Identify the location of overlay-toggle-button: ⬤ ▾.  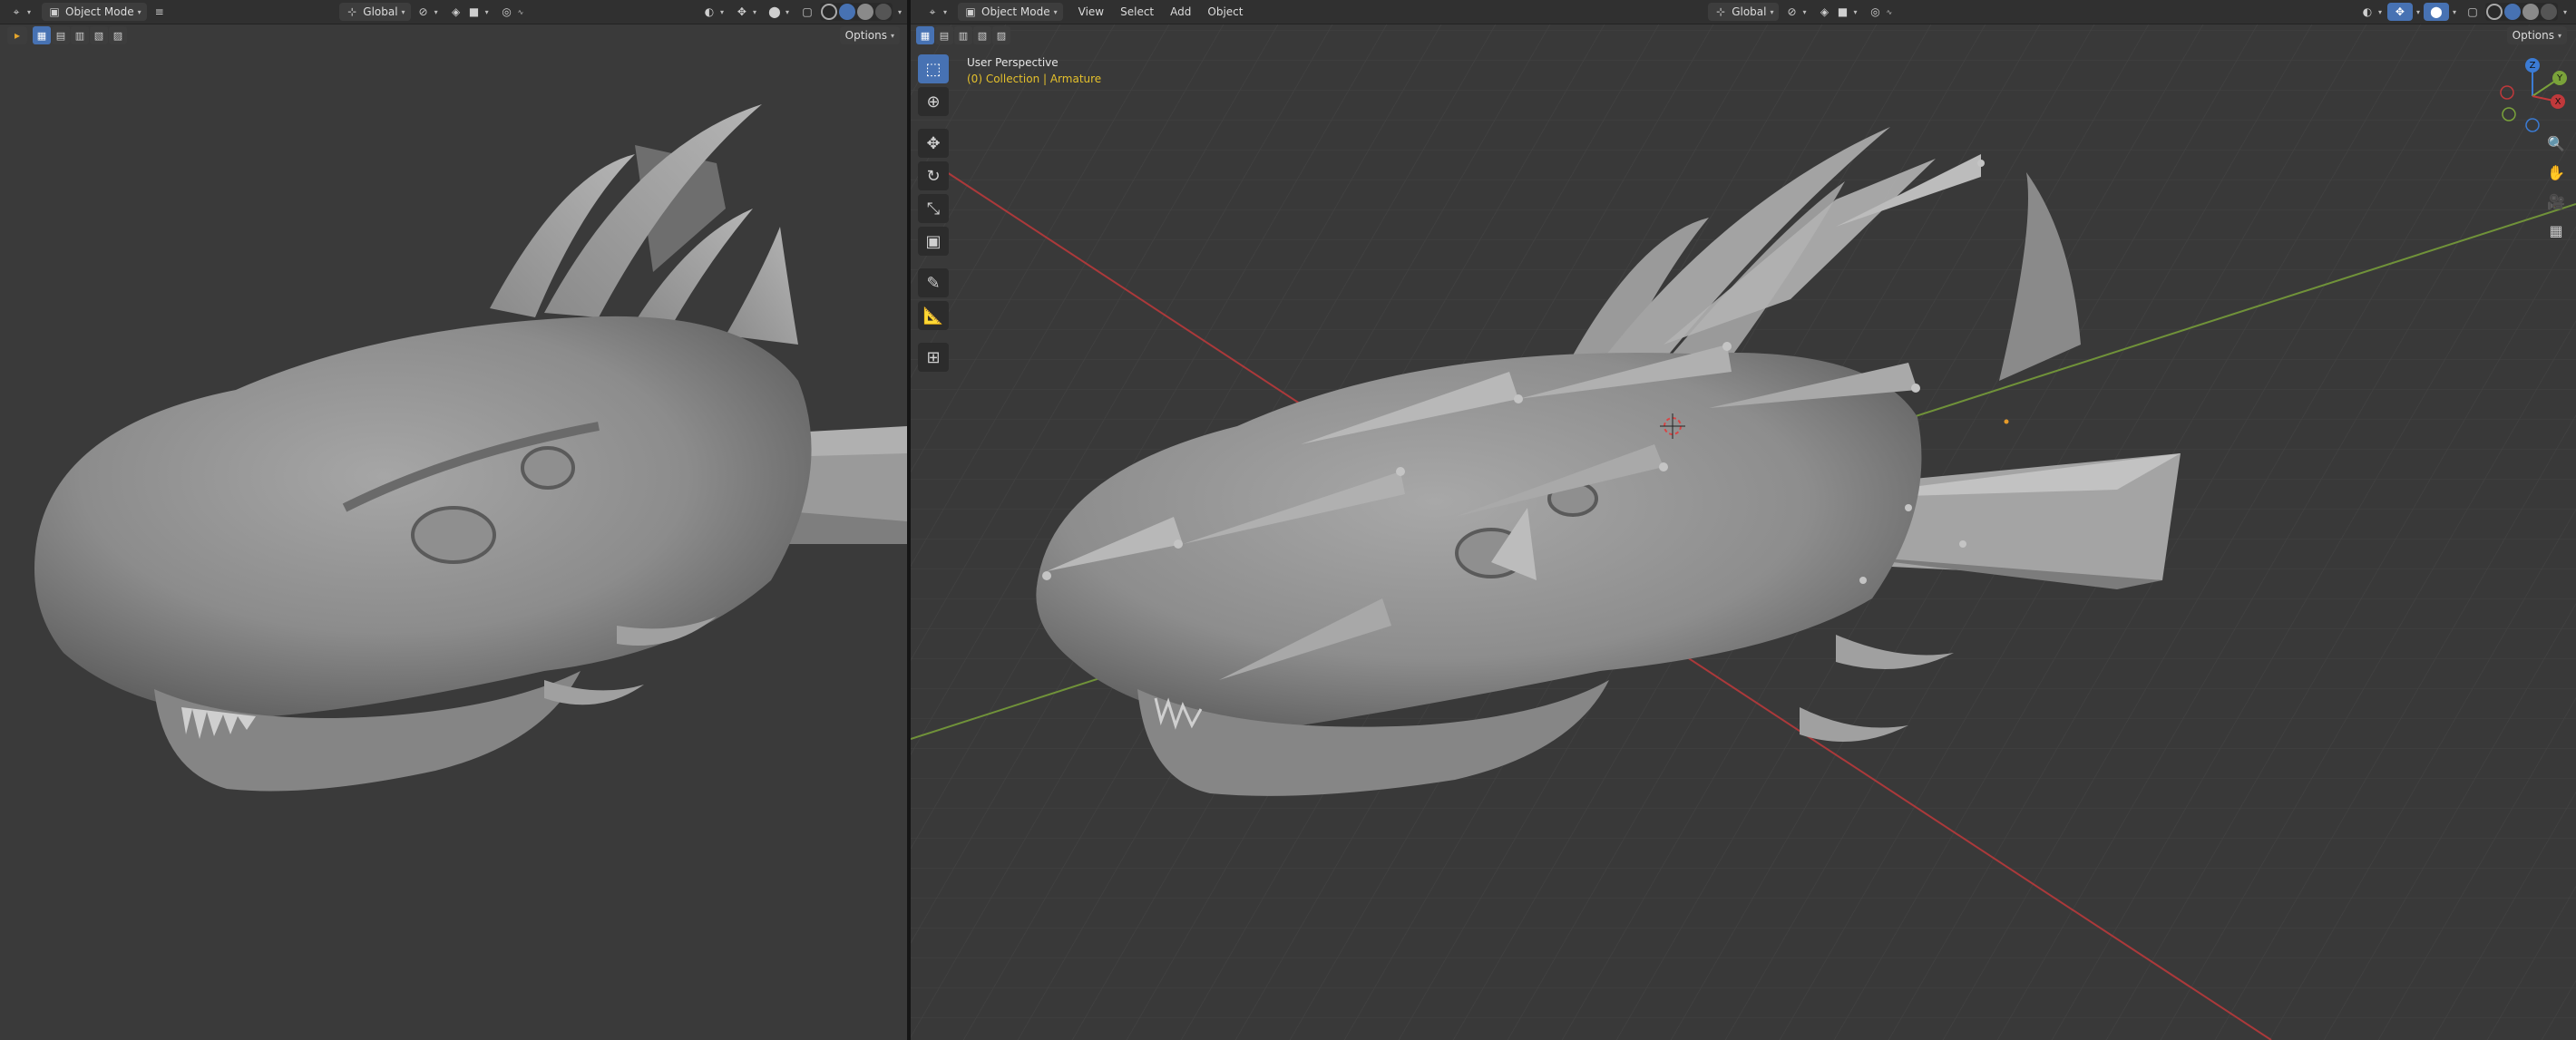
(778, 12).